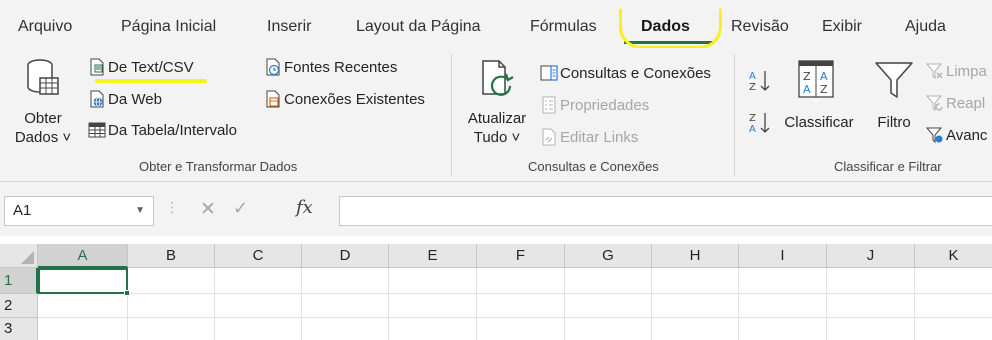 The width and height of the screenshot is (992, 340). I want to click on formula-bar-grip-icon: ⋮, so click(172, 207).